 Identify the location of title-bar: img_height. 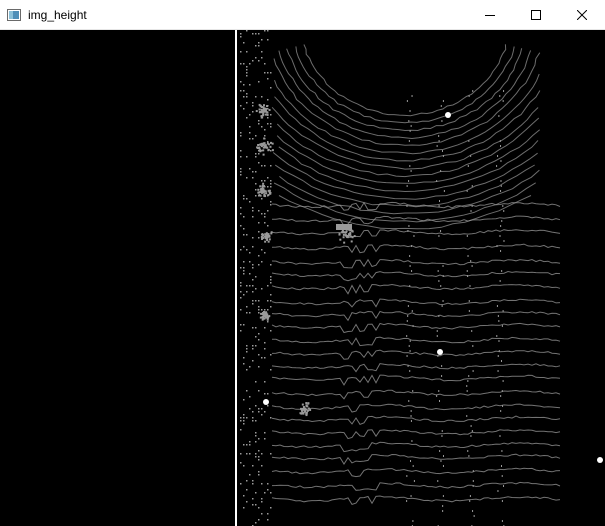
(302, 15).